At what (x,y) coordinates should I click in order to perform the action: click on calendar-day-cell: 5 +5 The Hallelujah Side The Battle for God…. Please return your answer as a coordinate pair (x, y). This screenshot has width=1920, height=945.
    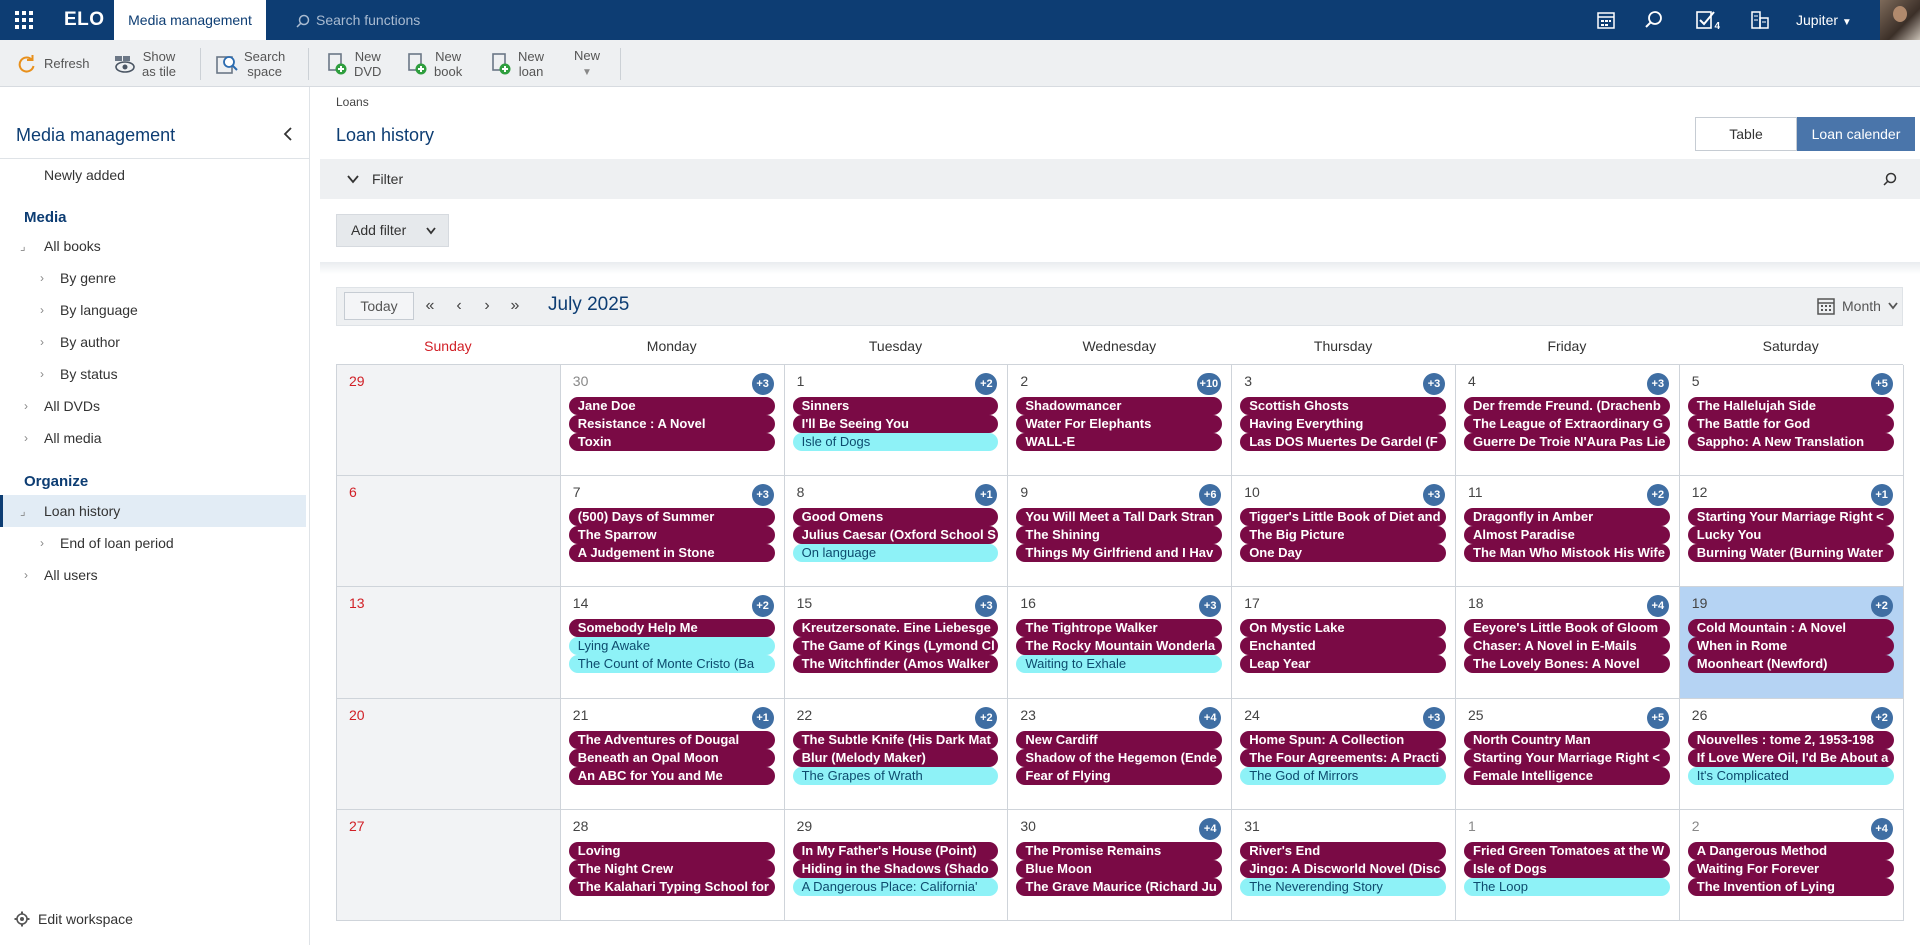
    Looking at the image, I should click on (1791, 421).